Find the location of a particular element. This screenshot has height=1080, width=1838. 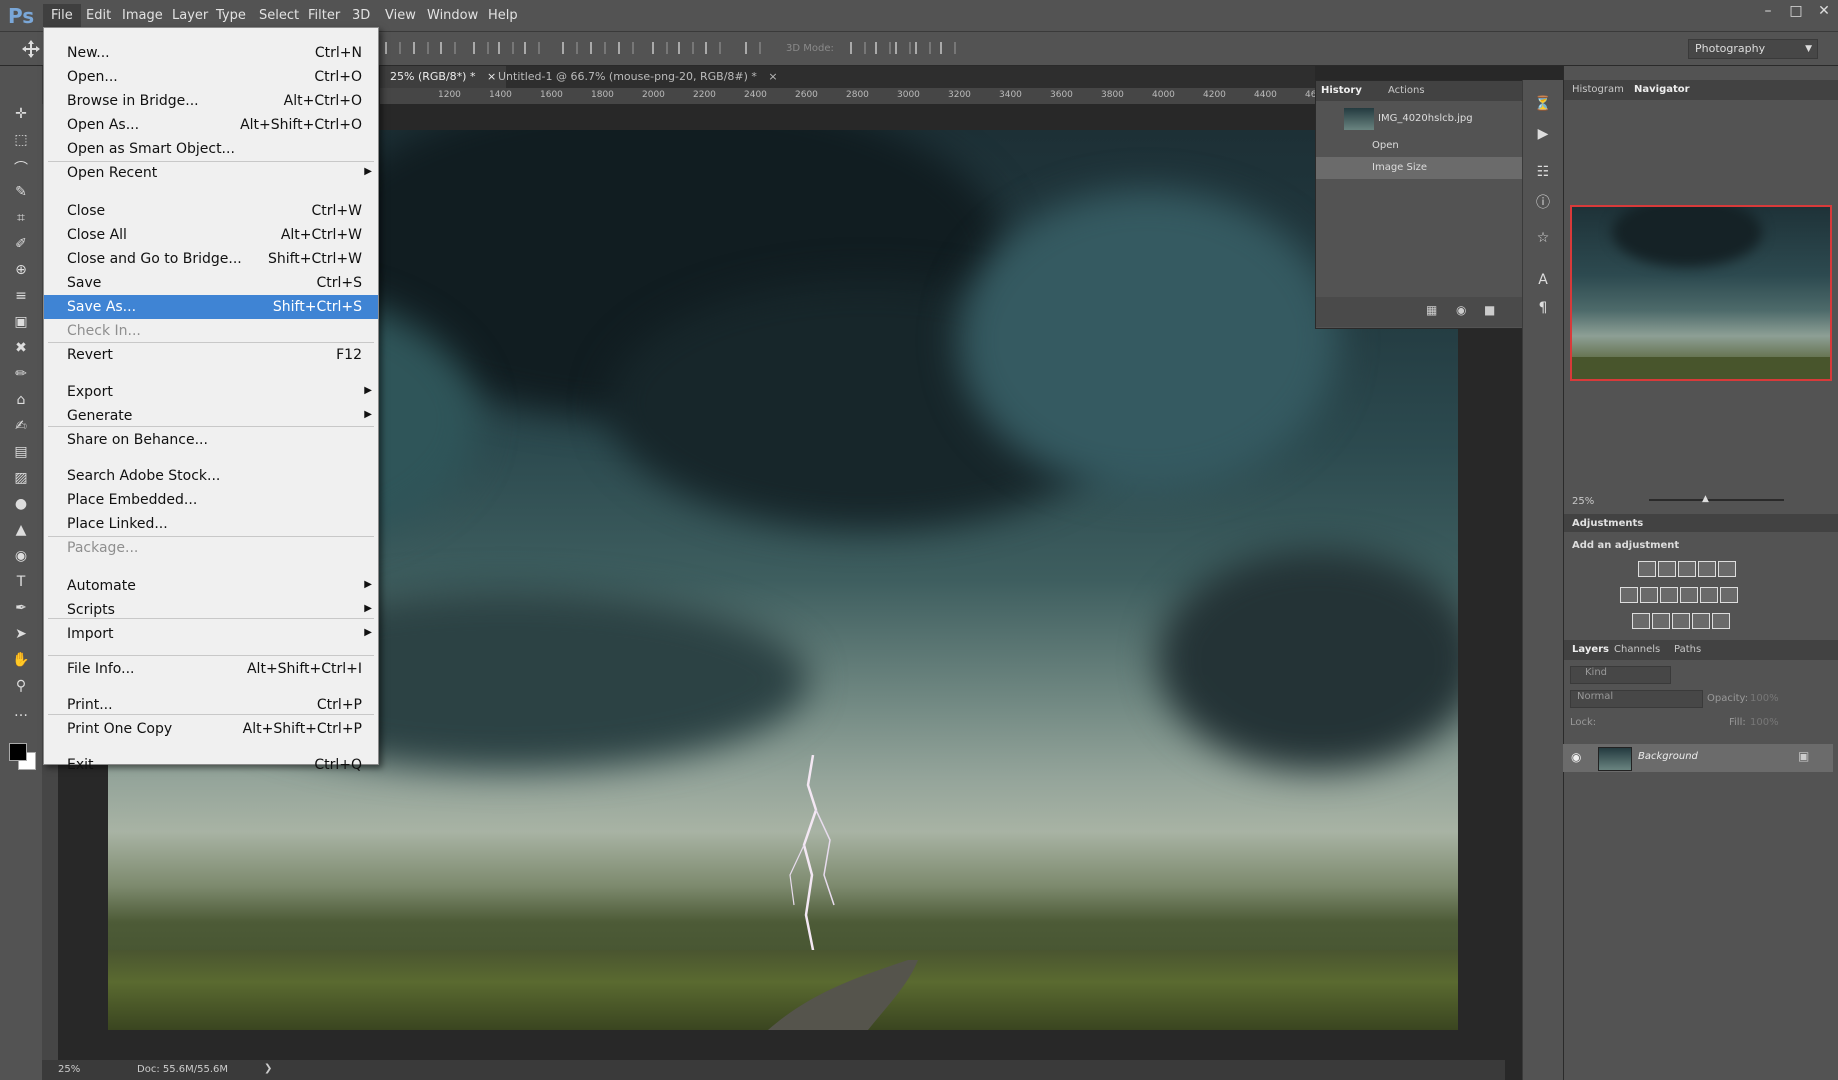

blend-mode-select: Normal is located at coordinates (1636, 699).